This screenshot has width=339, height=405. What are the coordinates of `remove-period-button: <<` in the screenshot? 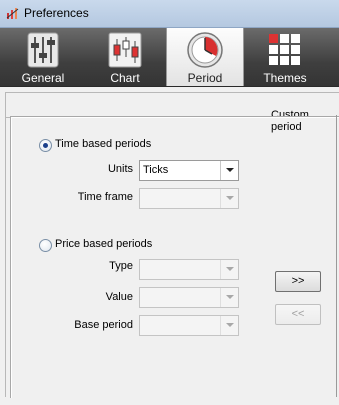 It's located at (298, 314).